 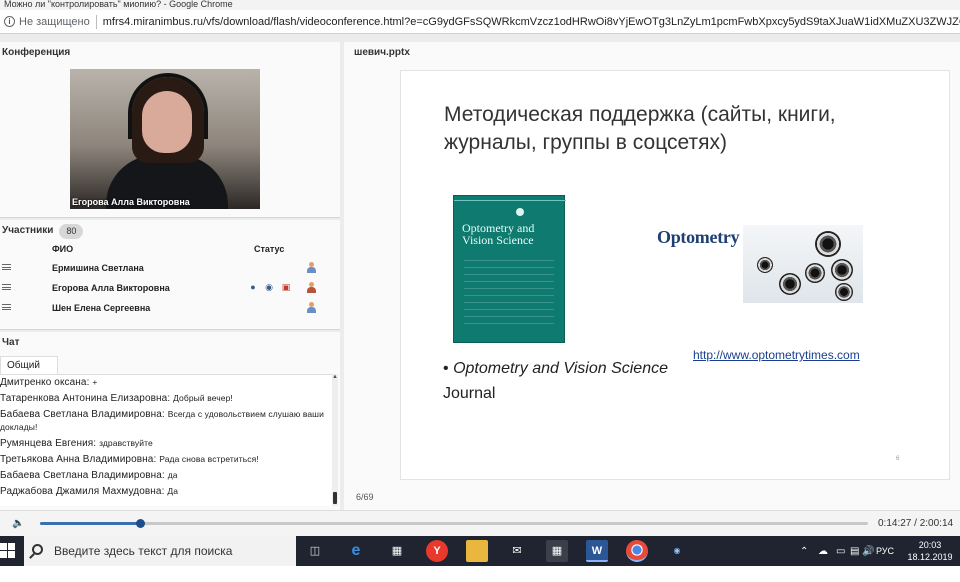 I want to click on progress-knob, so click(x=140, y=523).